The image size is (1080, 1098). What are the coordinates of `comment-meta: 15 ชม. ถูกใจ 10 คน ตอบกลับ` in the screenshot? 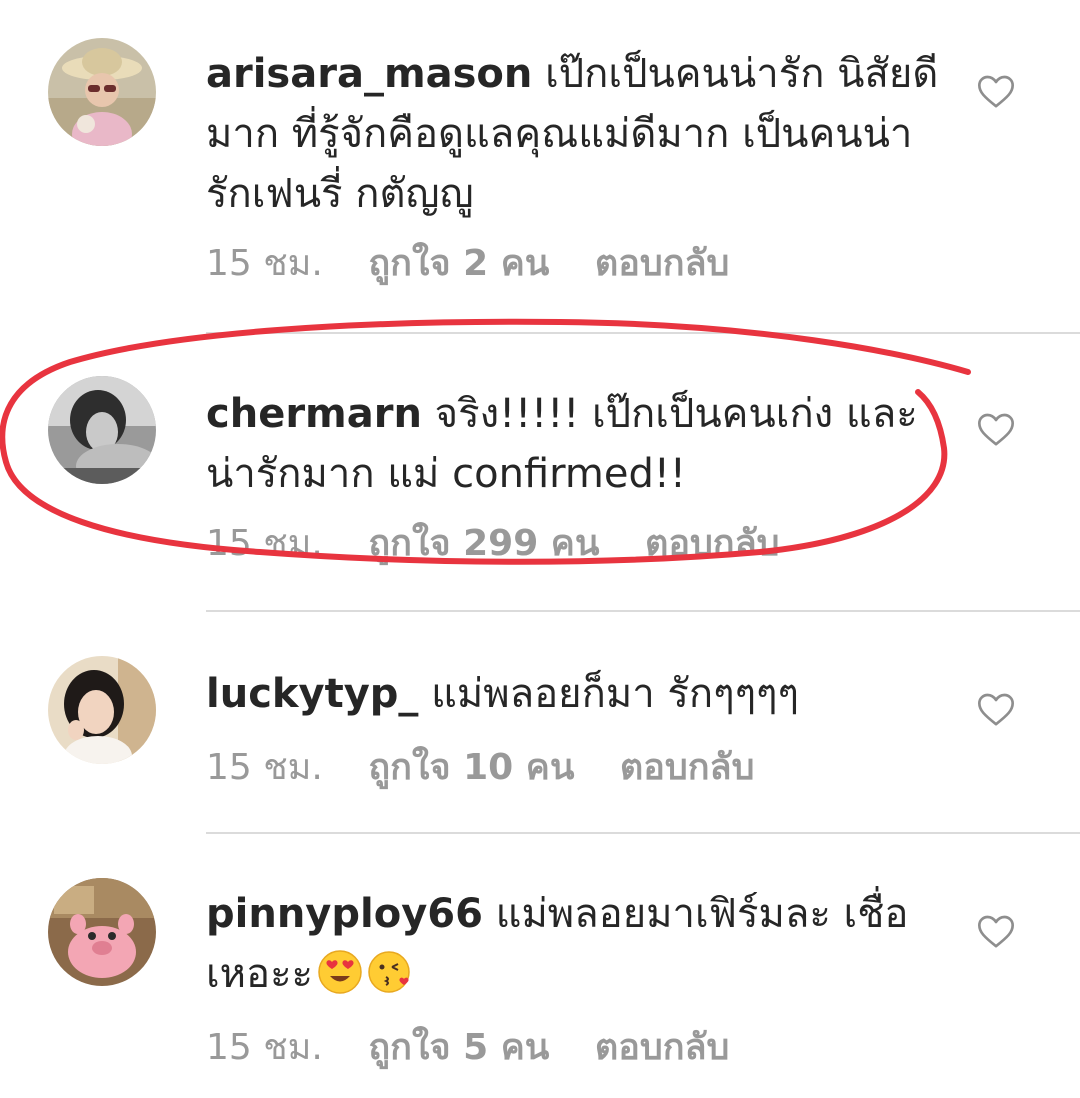 It's located at (497, 768).